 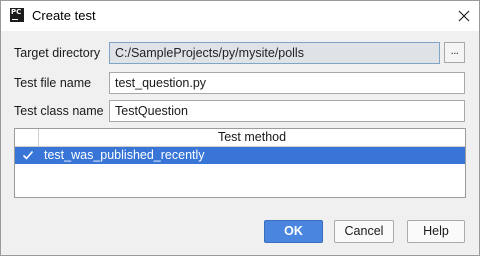 What do you see at coordinates (293, 231) in the screenshot?
I see `ok-button: OK` at bounding box center [293, 231].